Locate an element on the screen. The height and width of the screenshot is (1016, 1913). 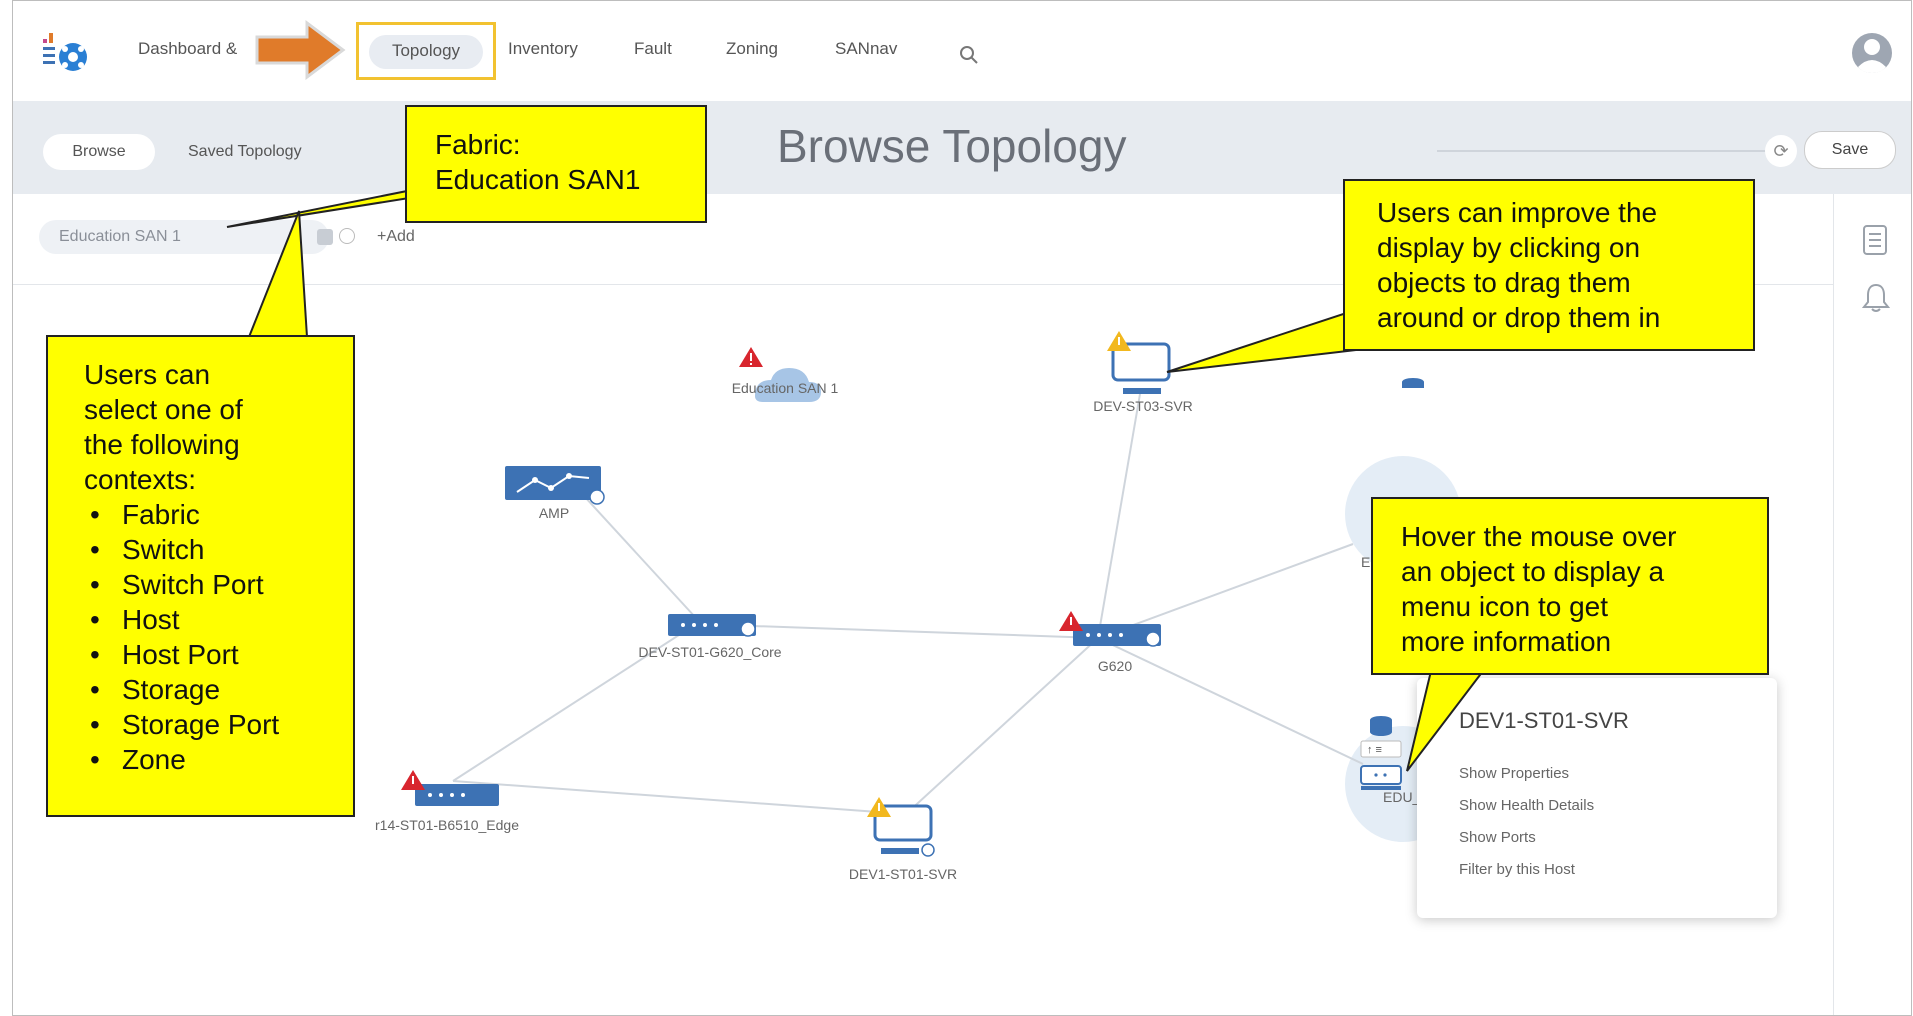
callout-hover-line: an object to display a is located at coordinates (1533, 571).